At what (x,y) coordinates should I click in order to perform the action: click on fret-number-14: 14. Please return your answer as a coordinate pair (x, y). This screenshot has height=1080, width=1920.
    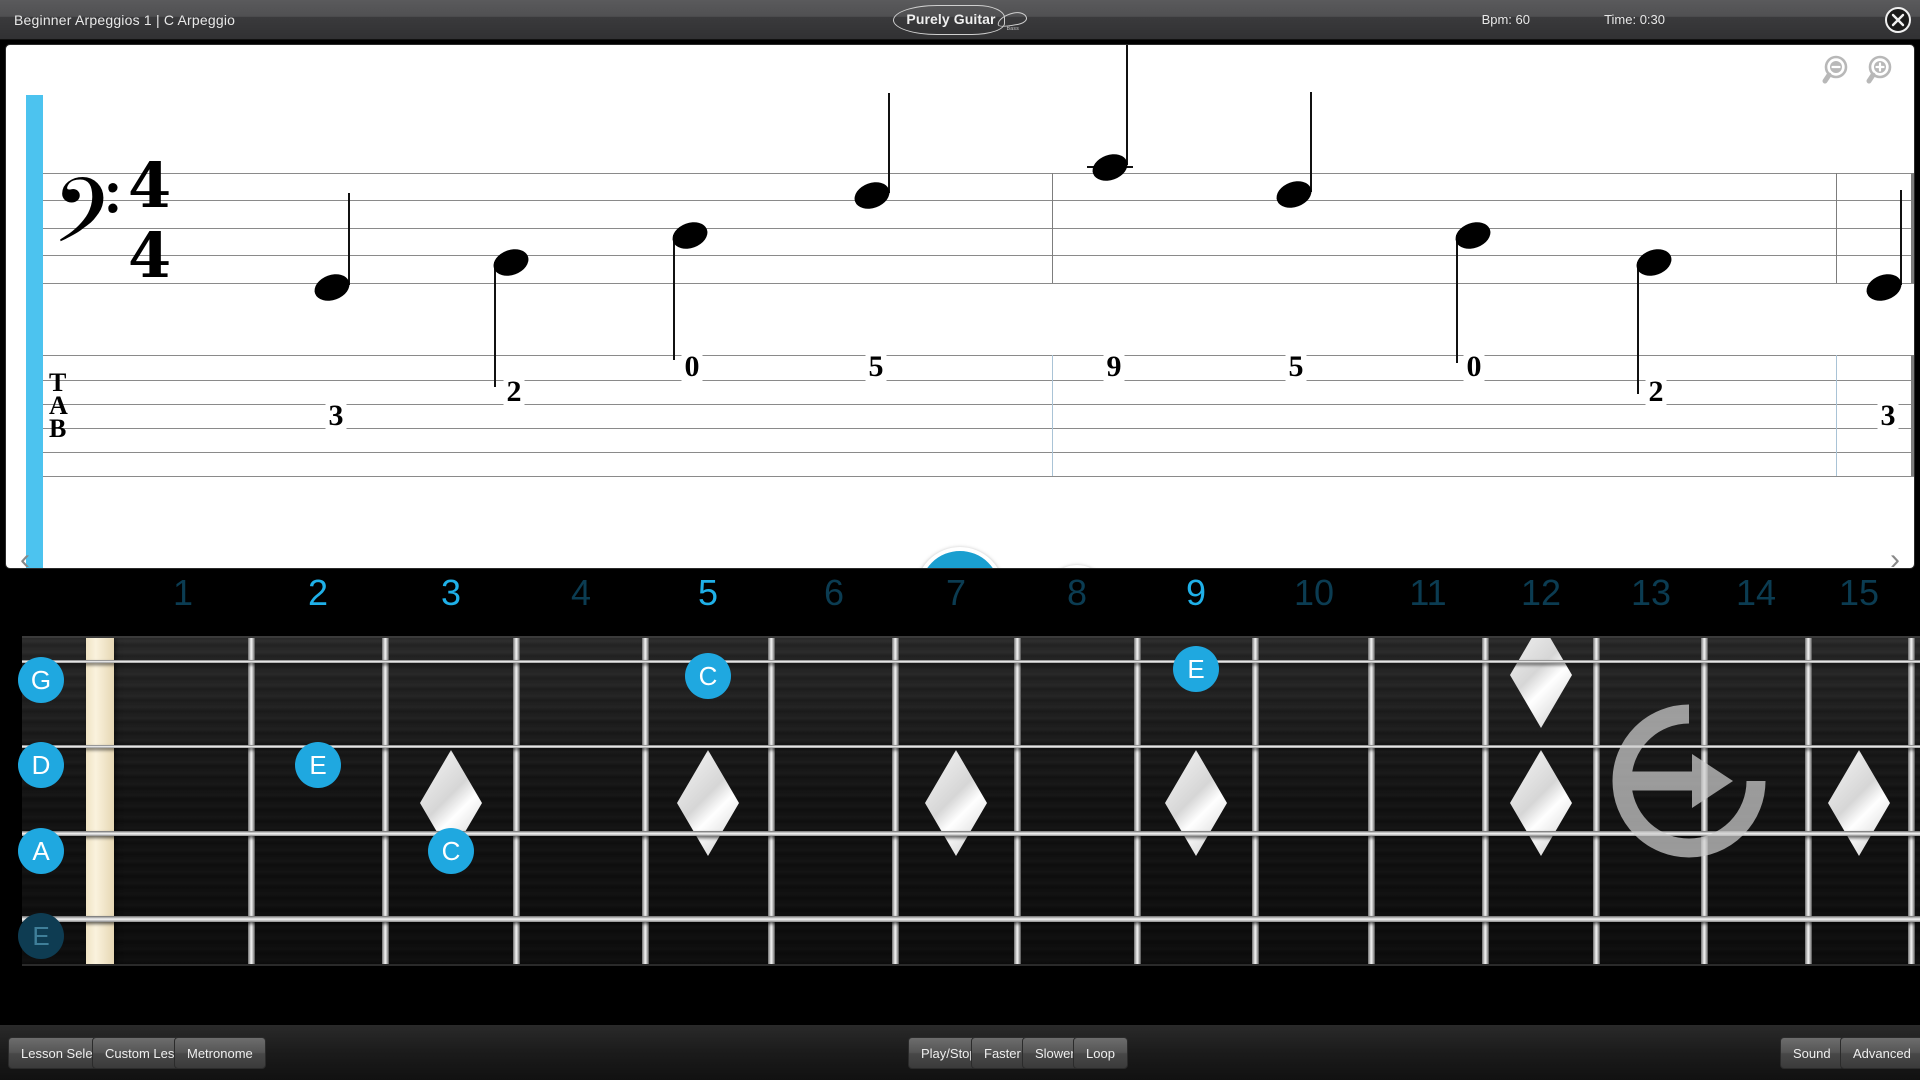
    Looking at the image, I should click on (1756, 593).